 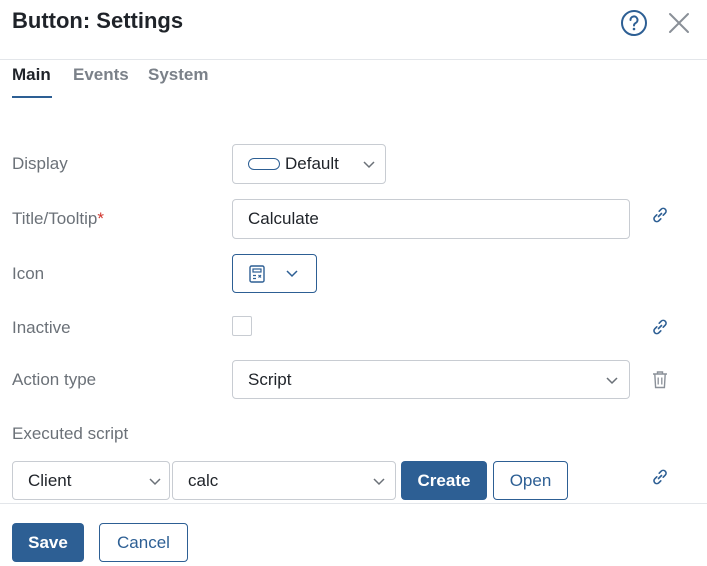 I want to click on inactive-label: Inactive, so click(x=41, y=327).